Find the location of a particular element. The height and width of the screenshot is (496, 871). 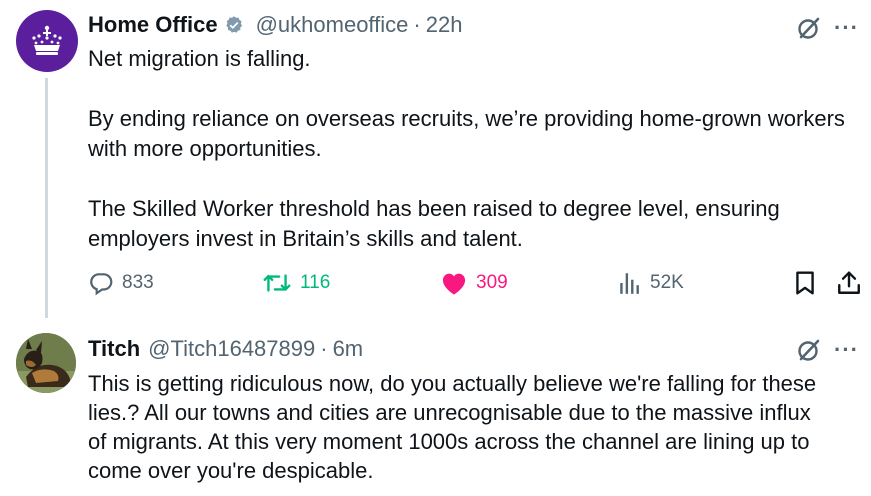

like-button: 309 is located at coordinates (474, 283).